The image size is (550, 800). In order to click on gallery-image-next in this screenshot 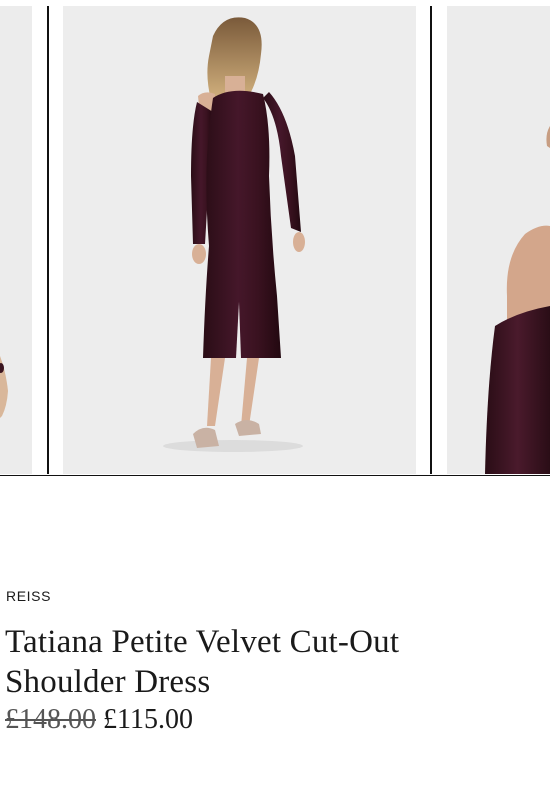, I will do `click(498, 240)`.